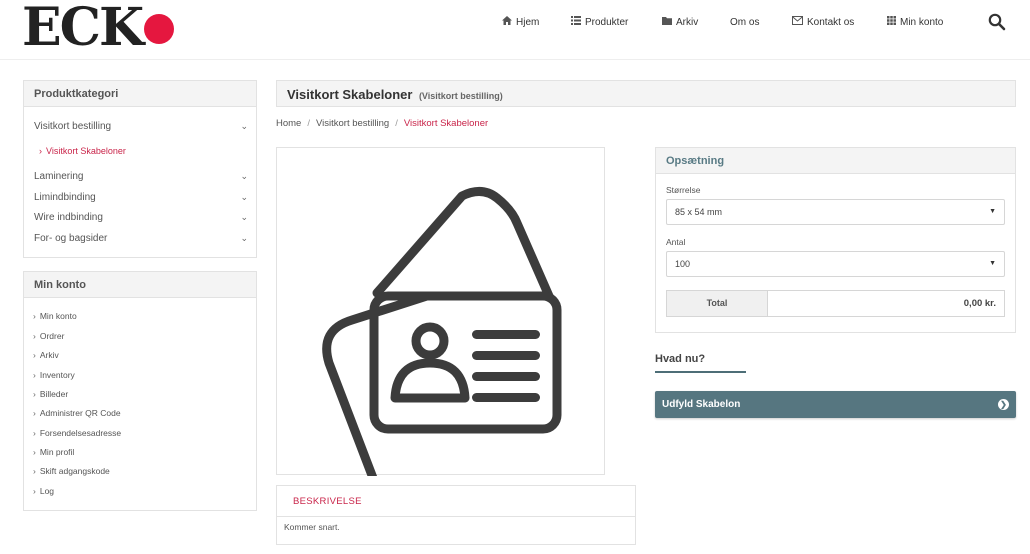 This screenshot has height=554, width=1030. Describe the element at coordinates (54, 375) in the screenshot. I see `account-link-inventory: › Inventory` at that location.